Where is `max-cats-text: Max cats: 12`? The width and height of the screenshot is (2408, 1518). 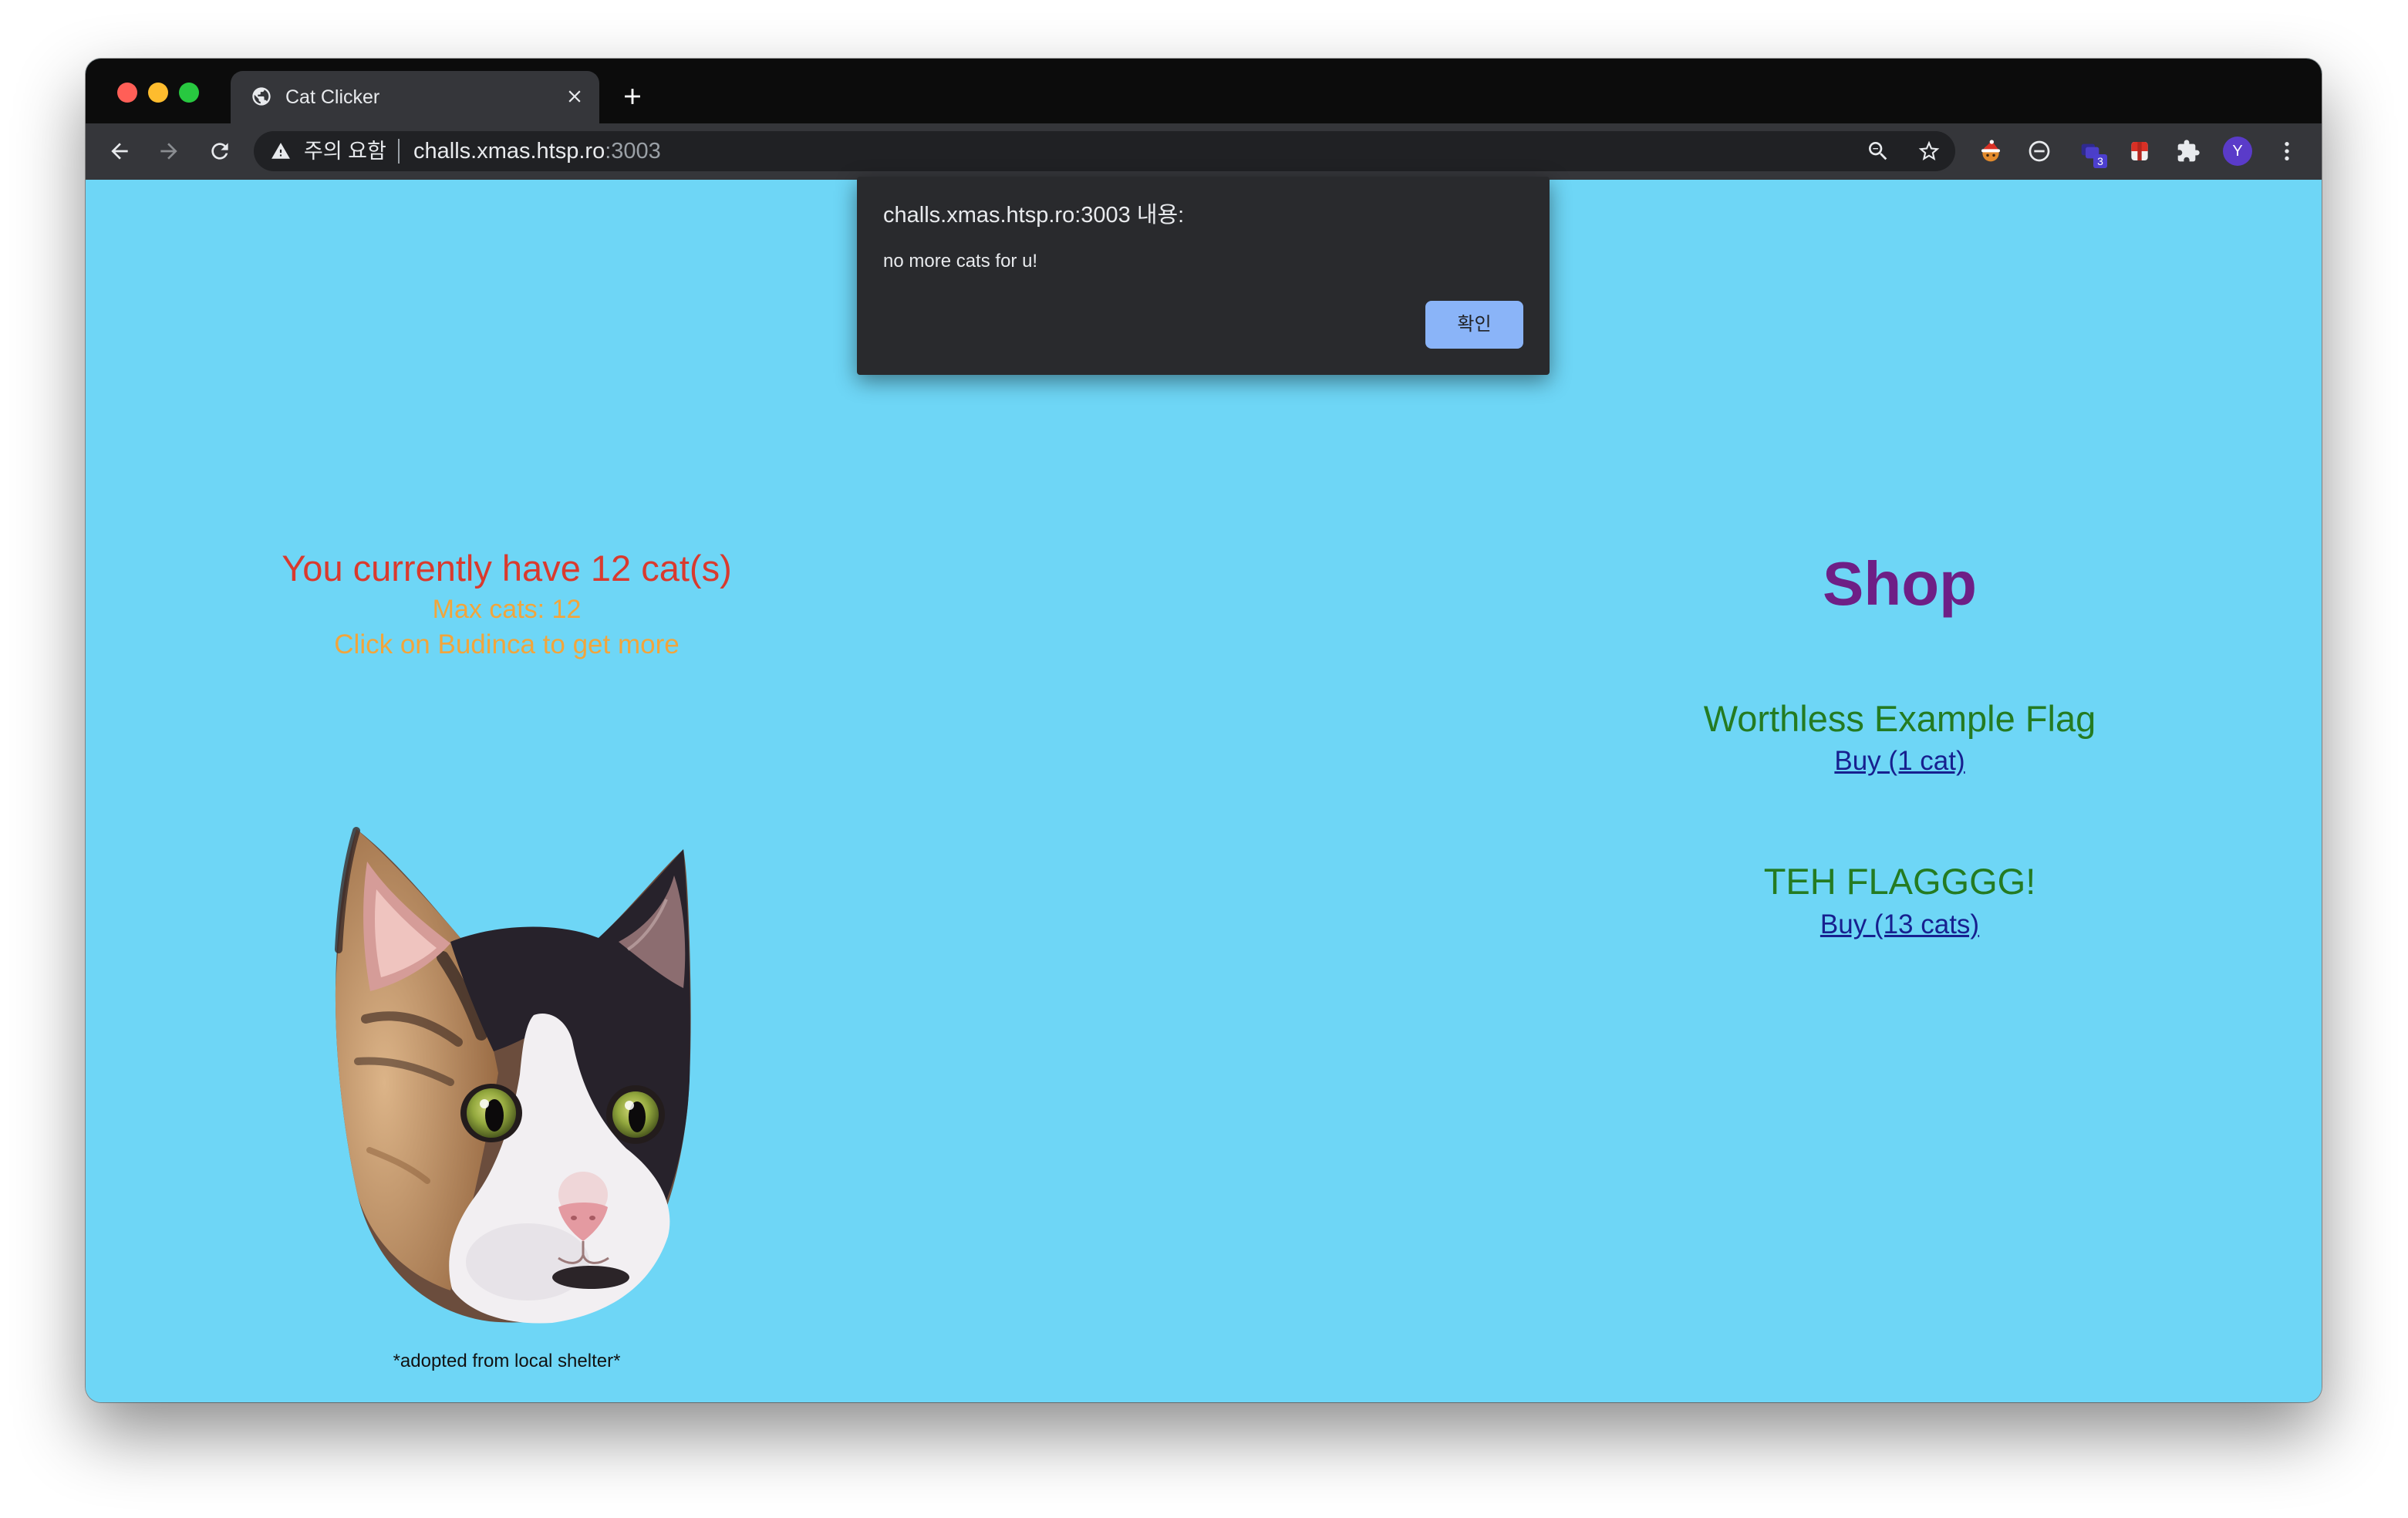
max-cats-text: Max cats: 12 is located at coordinates (507, 610).